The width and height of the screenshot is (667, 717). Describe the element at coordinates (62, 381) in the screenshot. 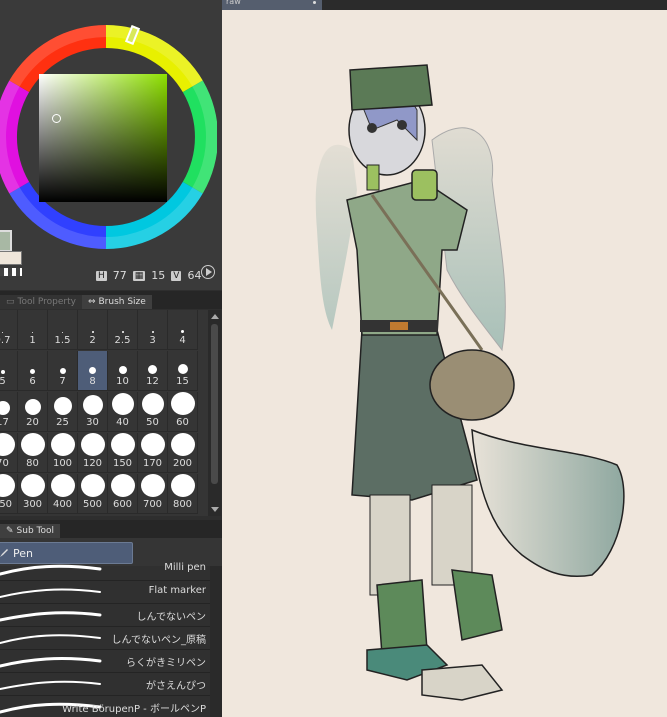

I see `brush-size-value: 7` at that location.